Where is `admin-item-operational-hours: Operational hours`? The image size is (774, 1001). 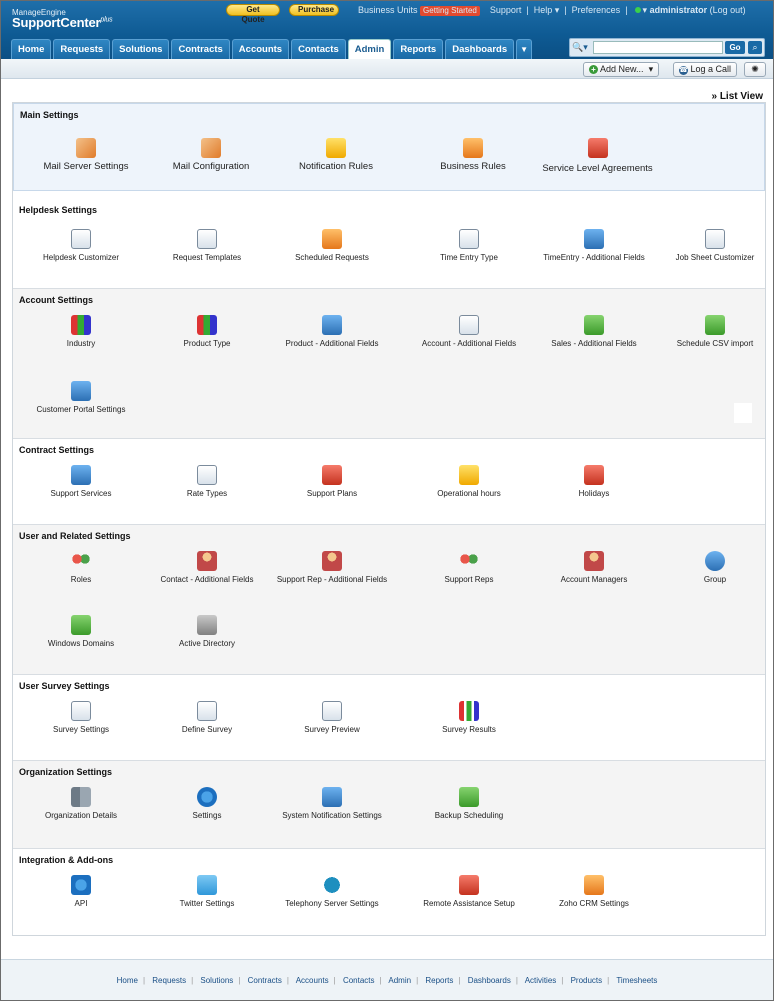 admin-item-operational-hours: Operational hours is located at coordinates (469, 482).